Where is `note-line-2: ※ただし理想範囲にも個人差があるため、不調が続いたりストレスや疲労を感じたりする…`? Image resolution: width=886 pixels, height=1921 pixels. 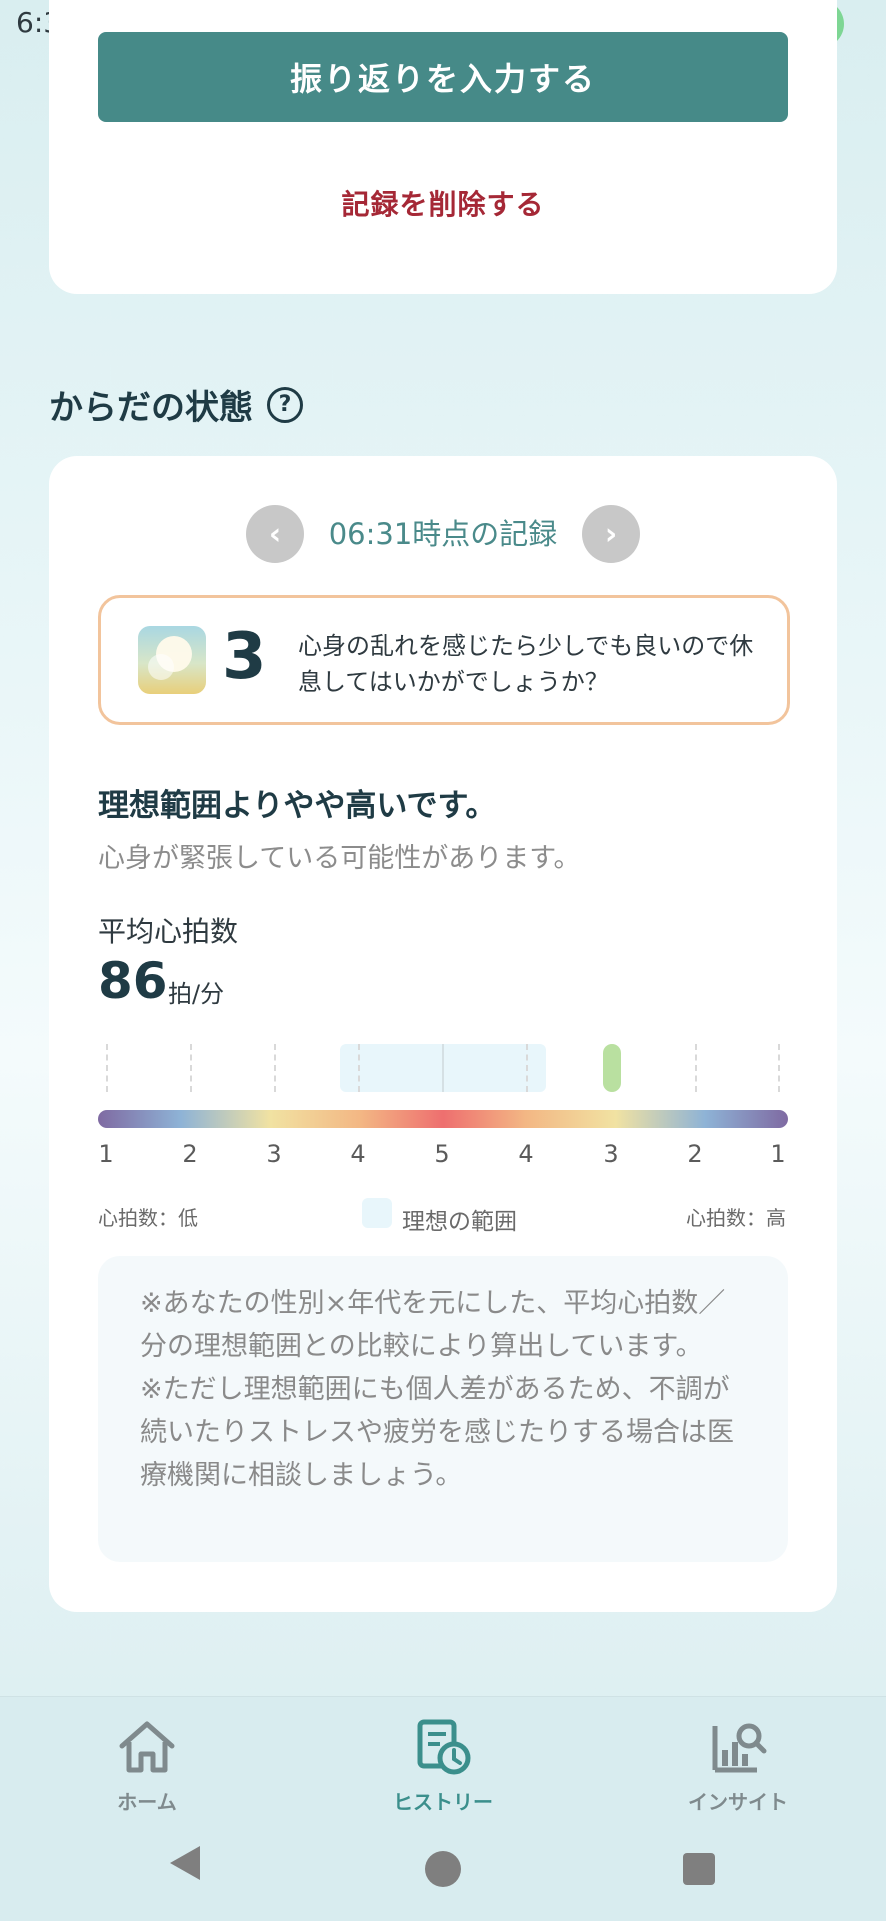
note-line-2: ※ただし理想範囲にも個人差があるため、不調が続いたりストレスや疲労を感じたりする… is located at coordinates (437, 1432).